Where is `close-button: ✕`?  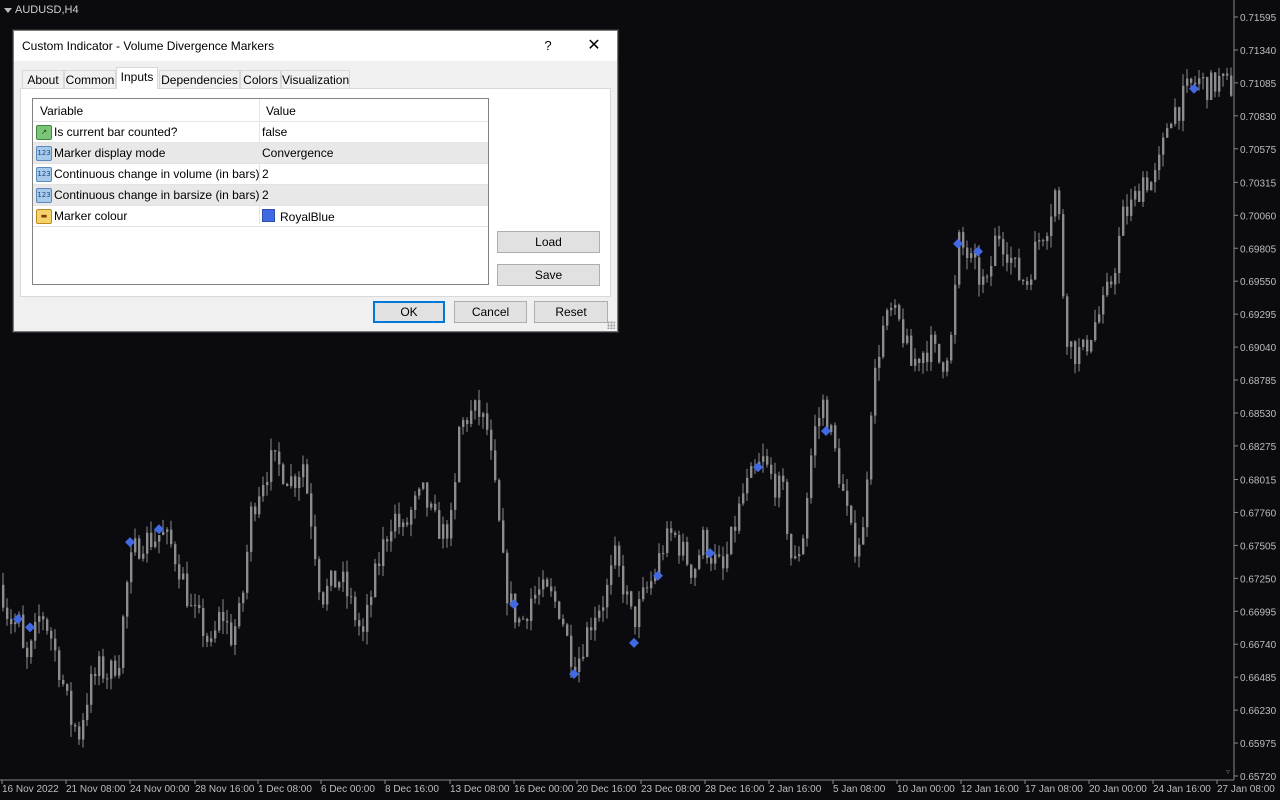
close-button: ✕ is located at coordinates (594, 46).